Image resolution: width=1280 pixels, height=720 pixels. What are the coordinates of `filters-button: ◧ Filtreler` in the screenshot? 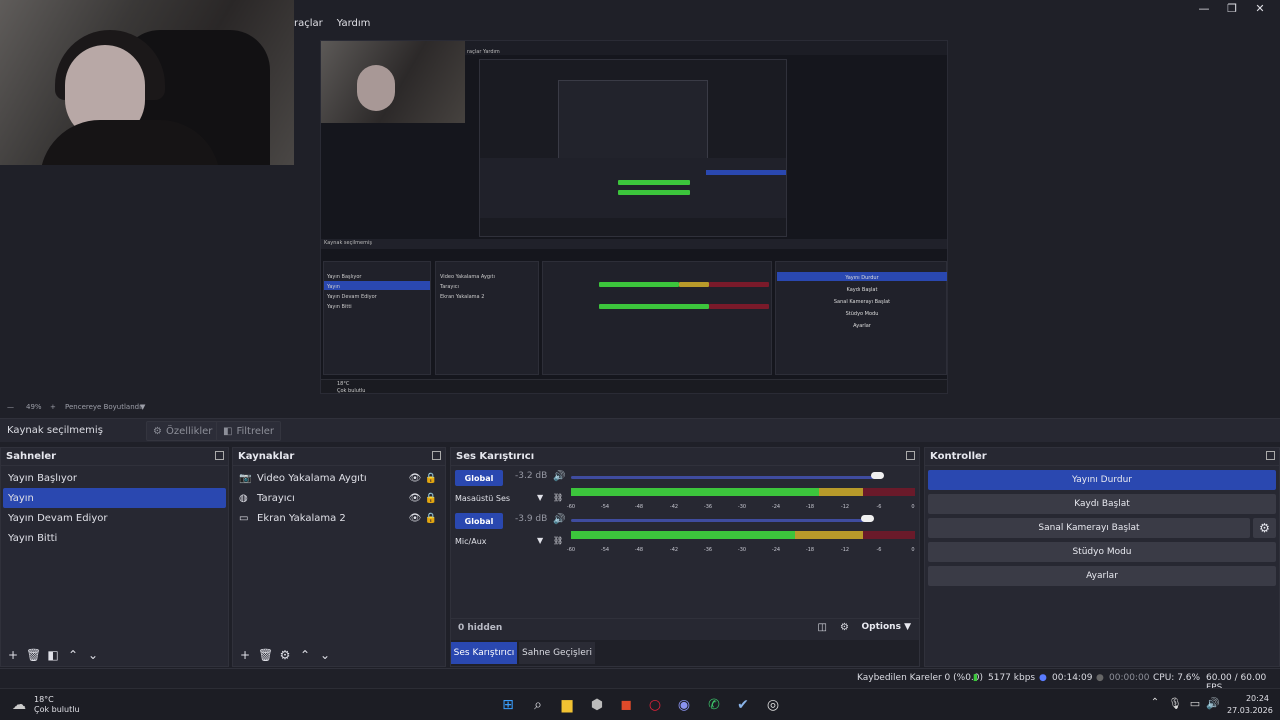 It's located at (249, 431).